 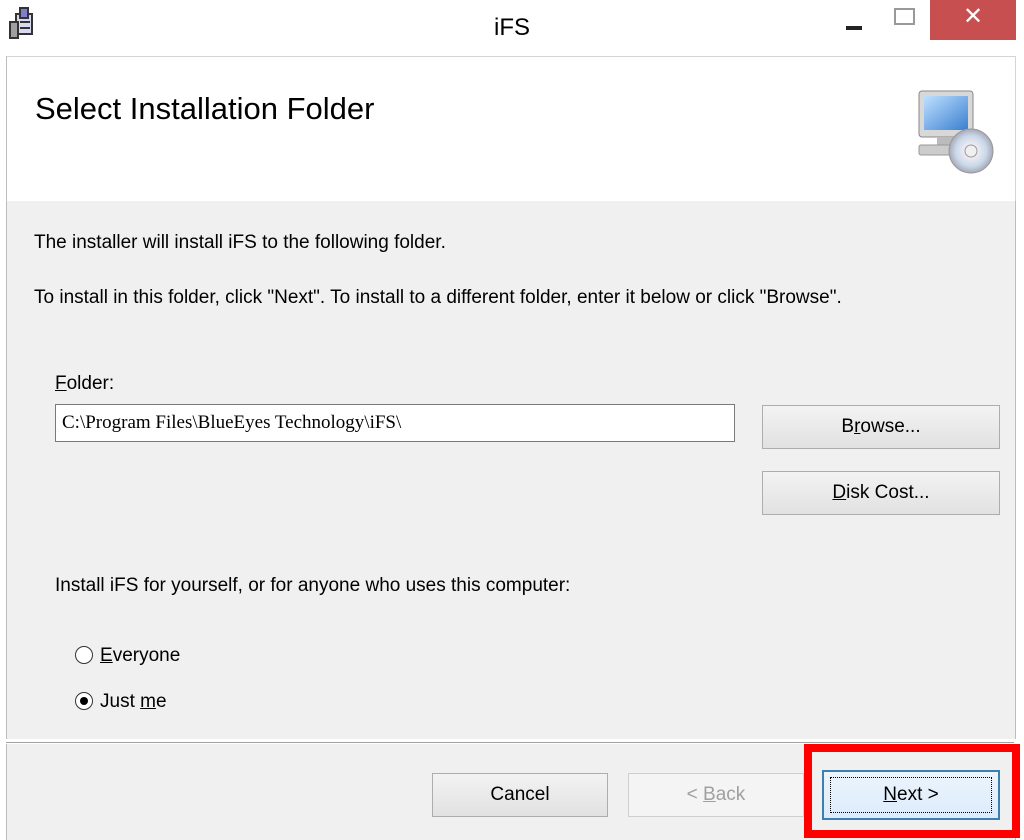 I want to click on just-me-radio-label: Just me, so click(x=133, y=702).